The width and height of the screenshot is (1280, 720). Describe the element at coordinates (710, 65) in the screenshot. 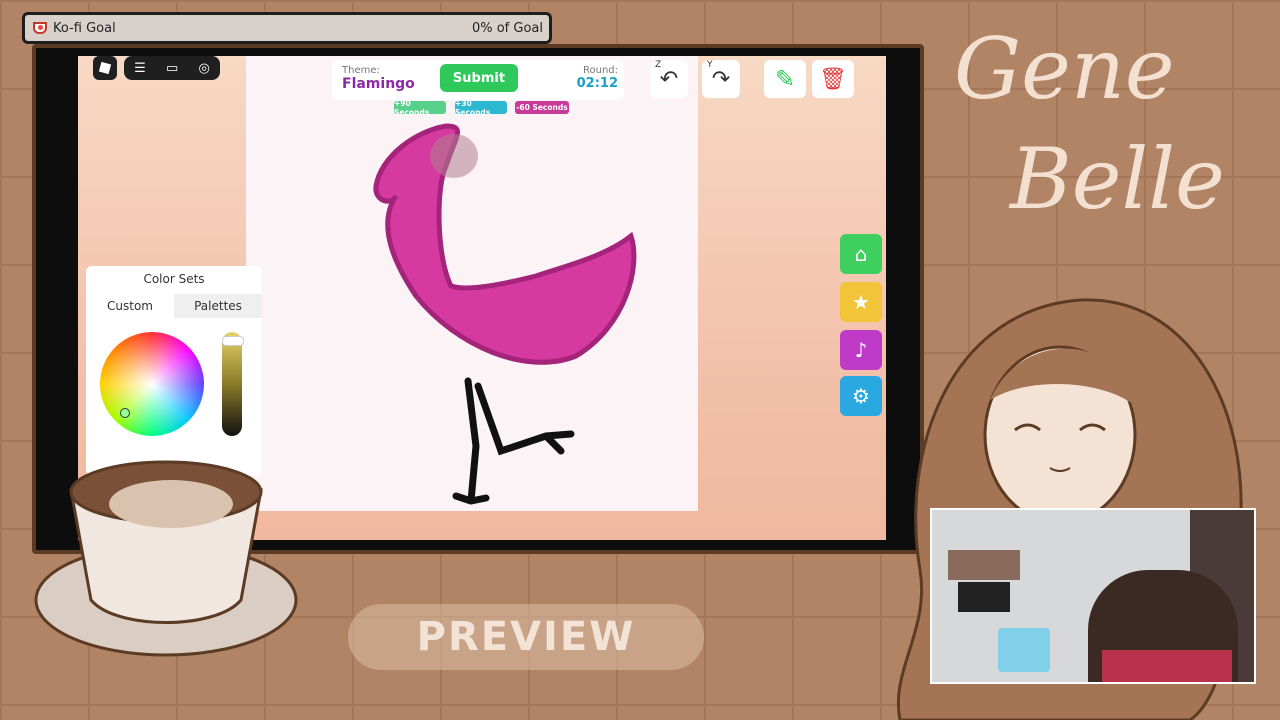

I see `redo-shortcut: Y` at that location.